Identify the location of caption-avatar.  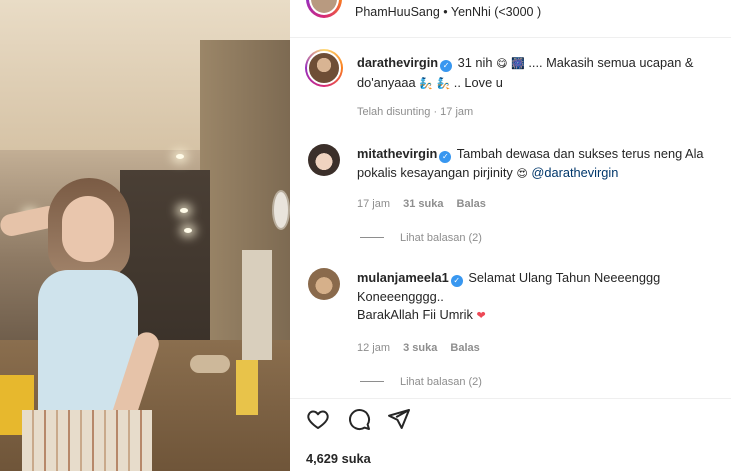
(324, 68).